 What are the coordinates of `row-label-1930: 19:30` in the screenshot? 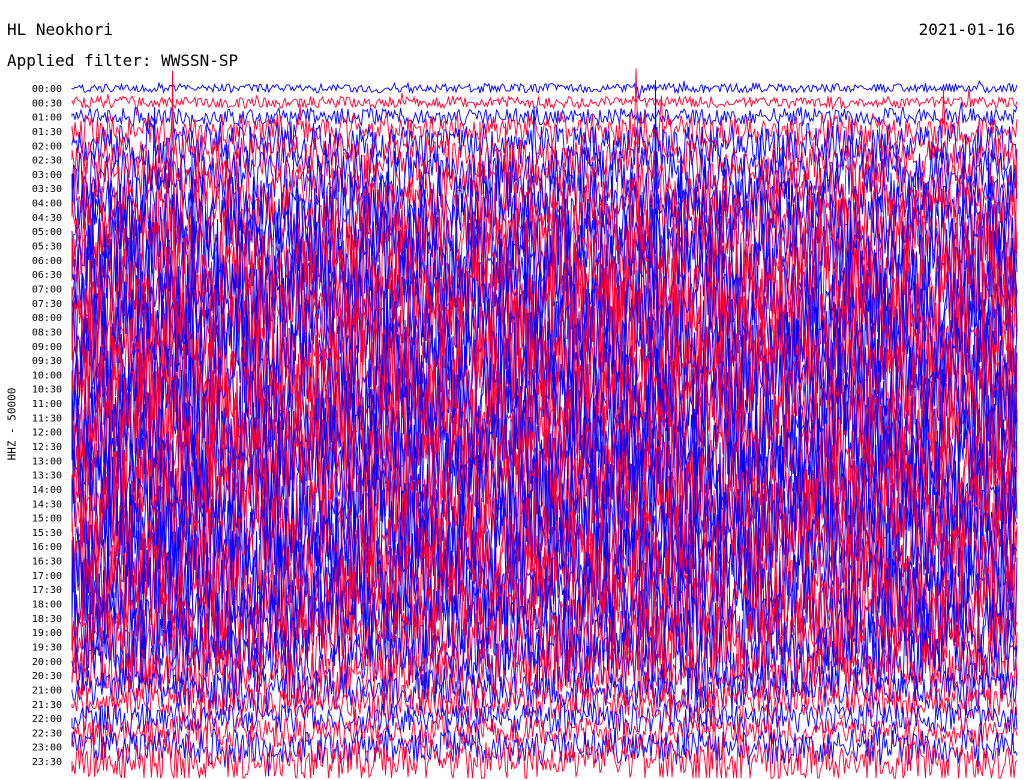 It's located at (47, 647).